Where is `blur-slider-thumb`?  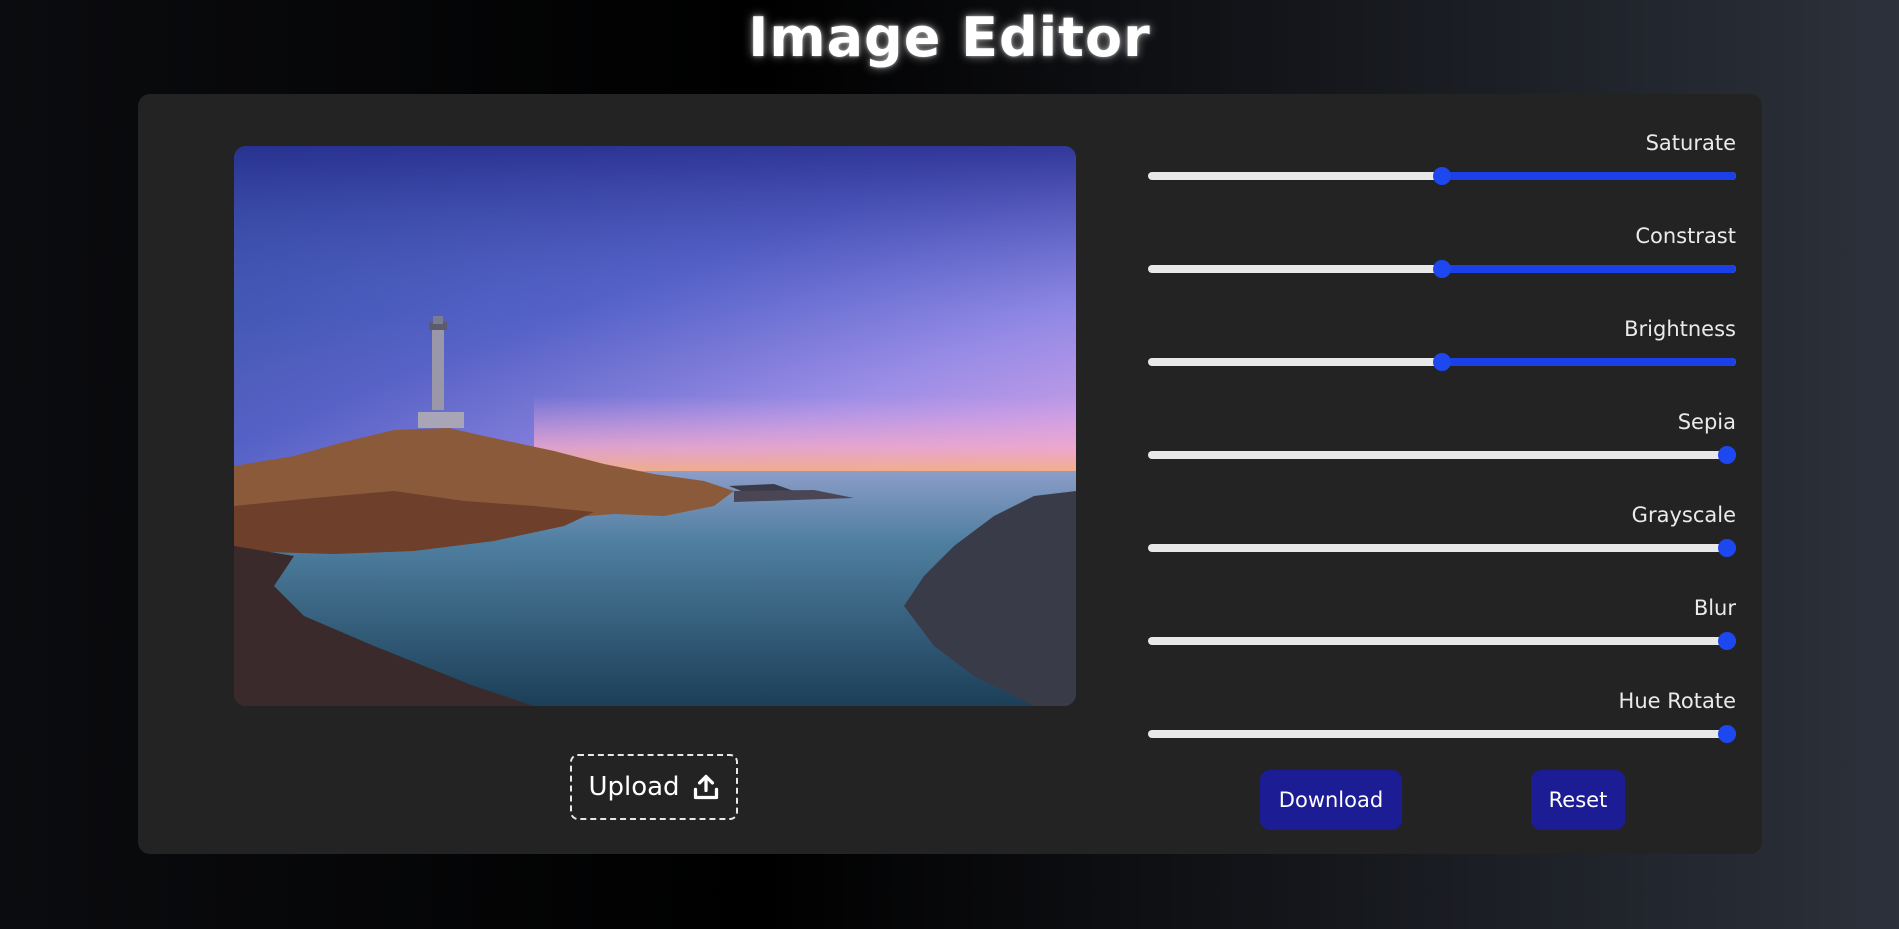 blur-slider-thumb is located at coordinates (1727, 641).